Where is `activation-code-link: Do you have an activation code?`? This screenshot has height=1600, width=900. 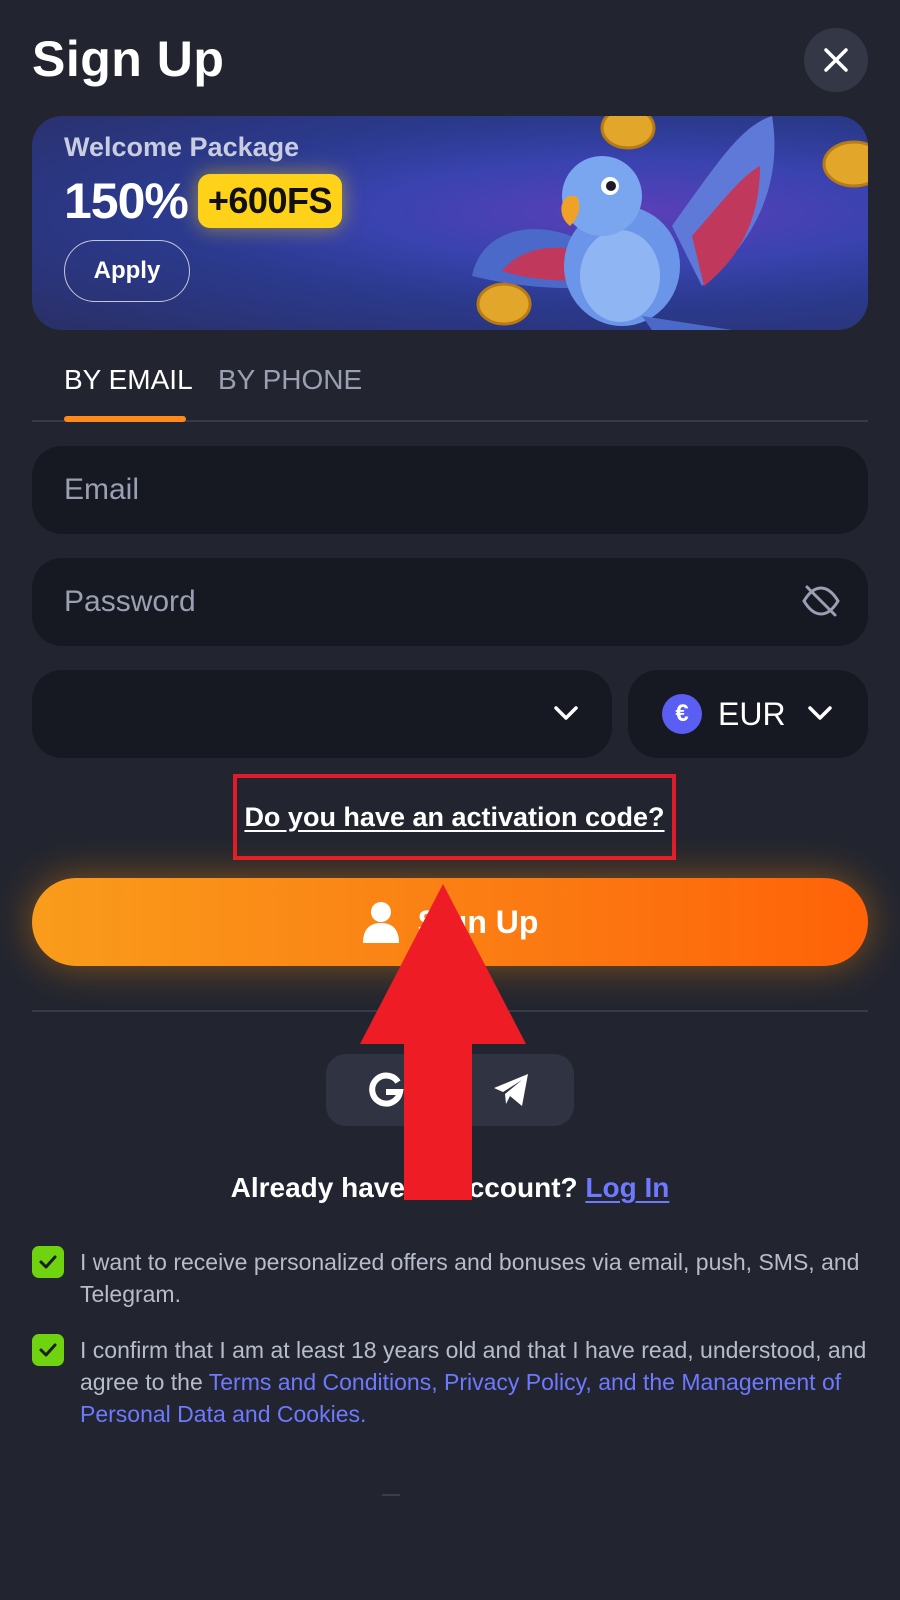 activation-code-link: Do you have an activation code? is located at coordinates (454, 817).